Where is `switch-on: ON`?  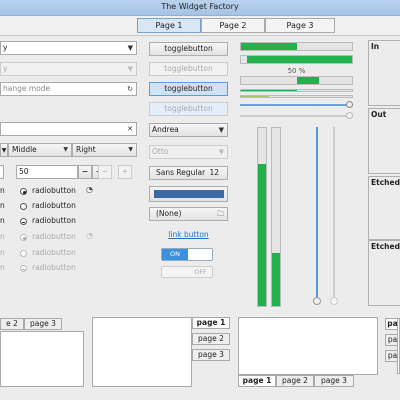 switch-on: ON is located at coordinates (187, 254).